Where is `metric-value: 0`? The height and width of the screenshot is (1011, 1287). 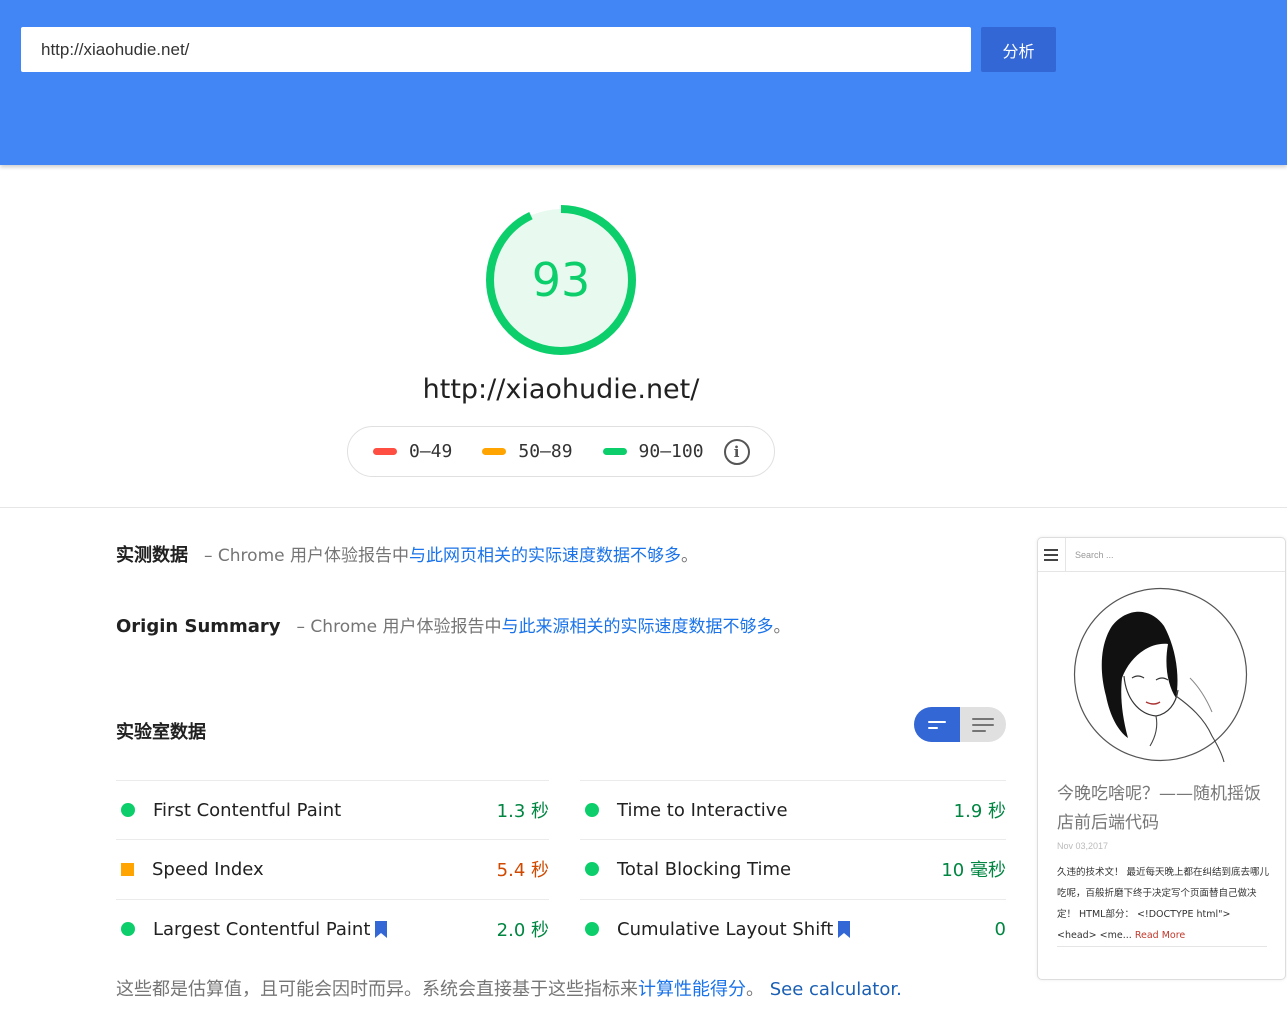
metric-value: 0 is located at coordinates (1000, 929).